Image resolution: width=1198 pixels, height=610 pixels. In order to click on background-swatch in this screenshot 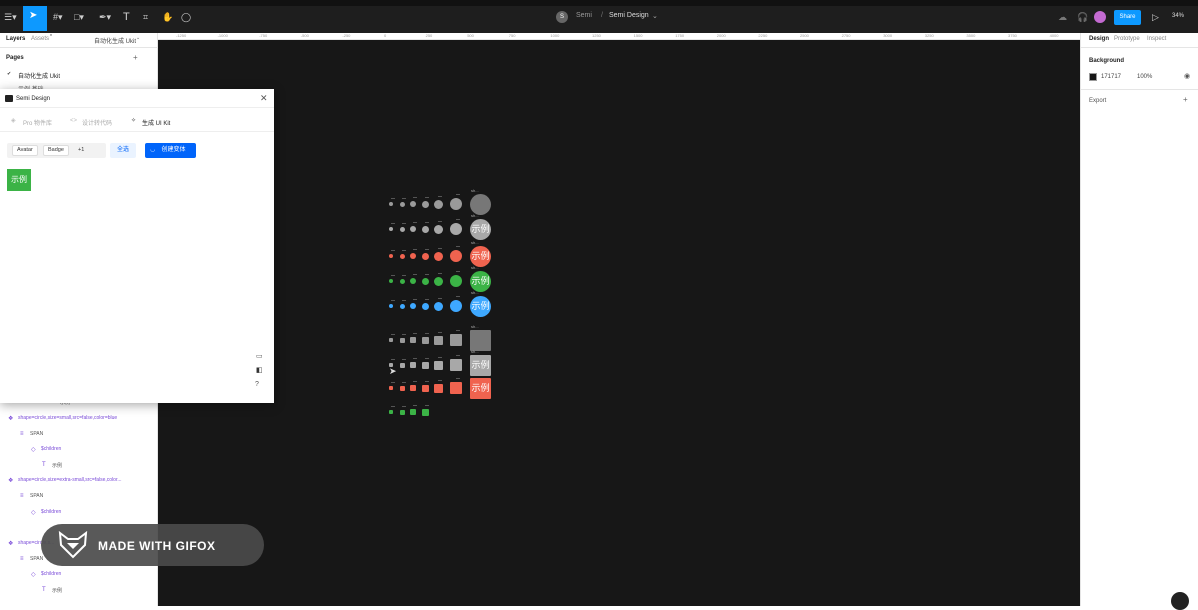, I will do `click(1093, 77)`.